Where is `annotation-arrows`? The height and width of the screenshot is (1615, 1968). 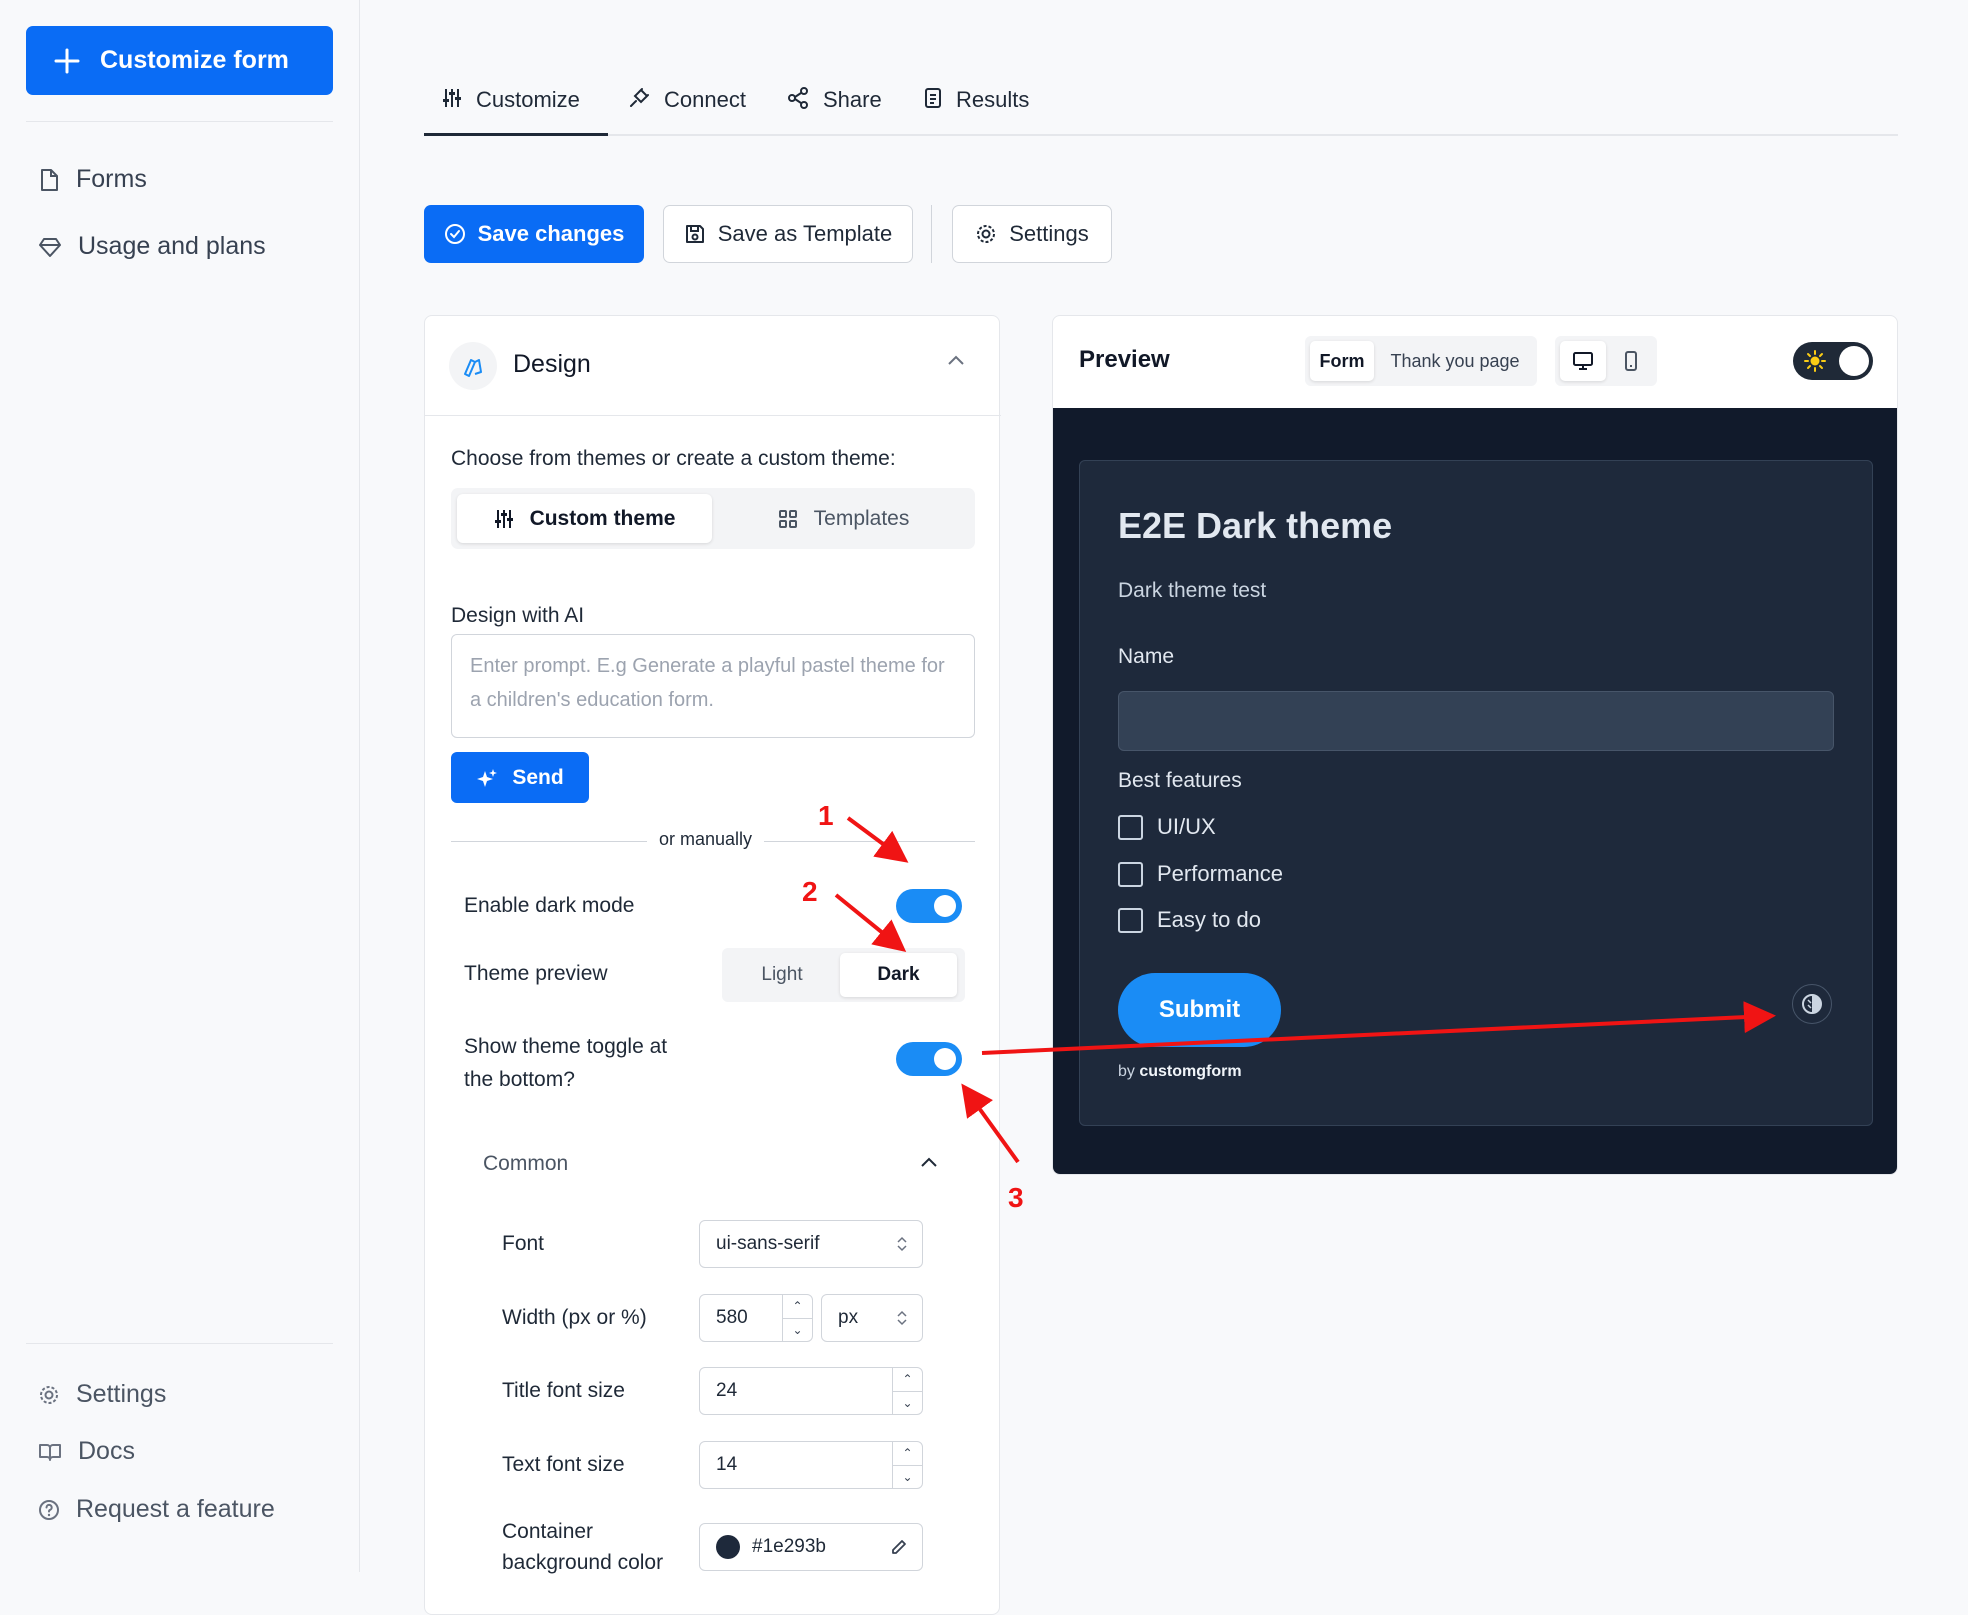 annotation-arrows is located at coordinates (1305, 990).